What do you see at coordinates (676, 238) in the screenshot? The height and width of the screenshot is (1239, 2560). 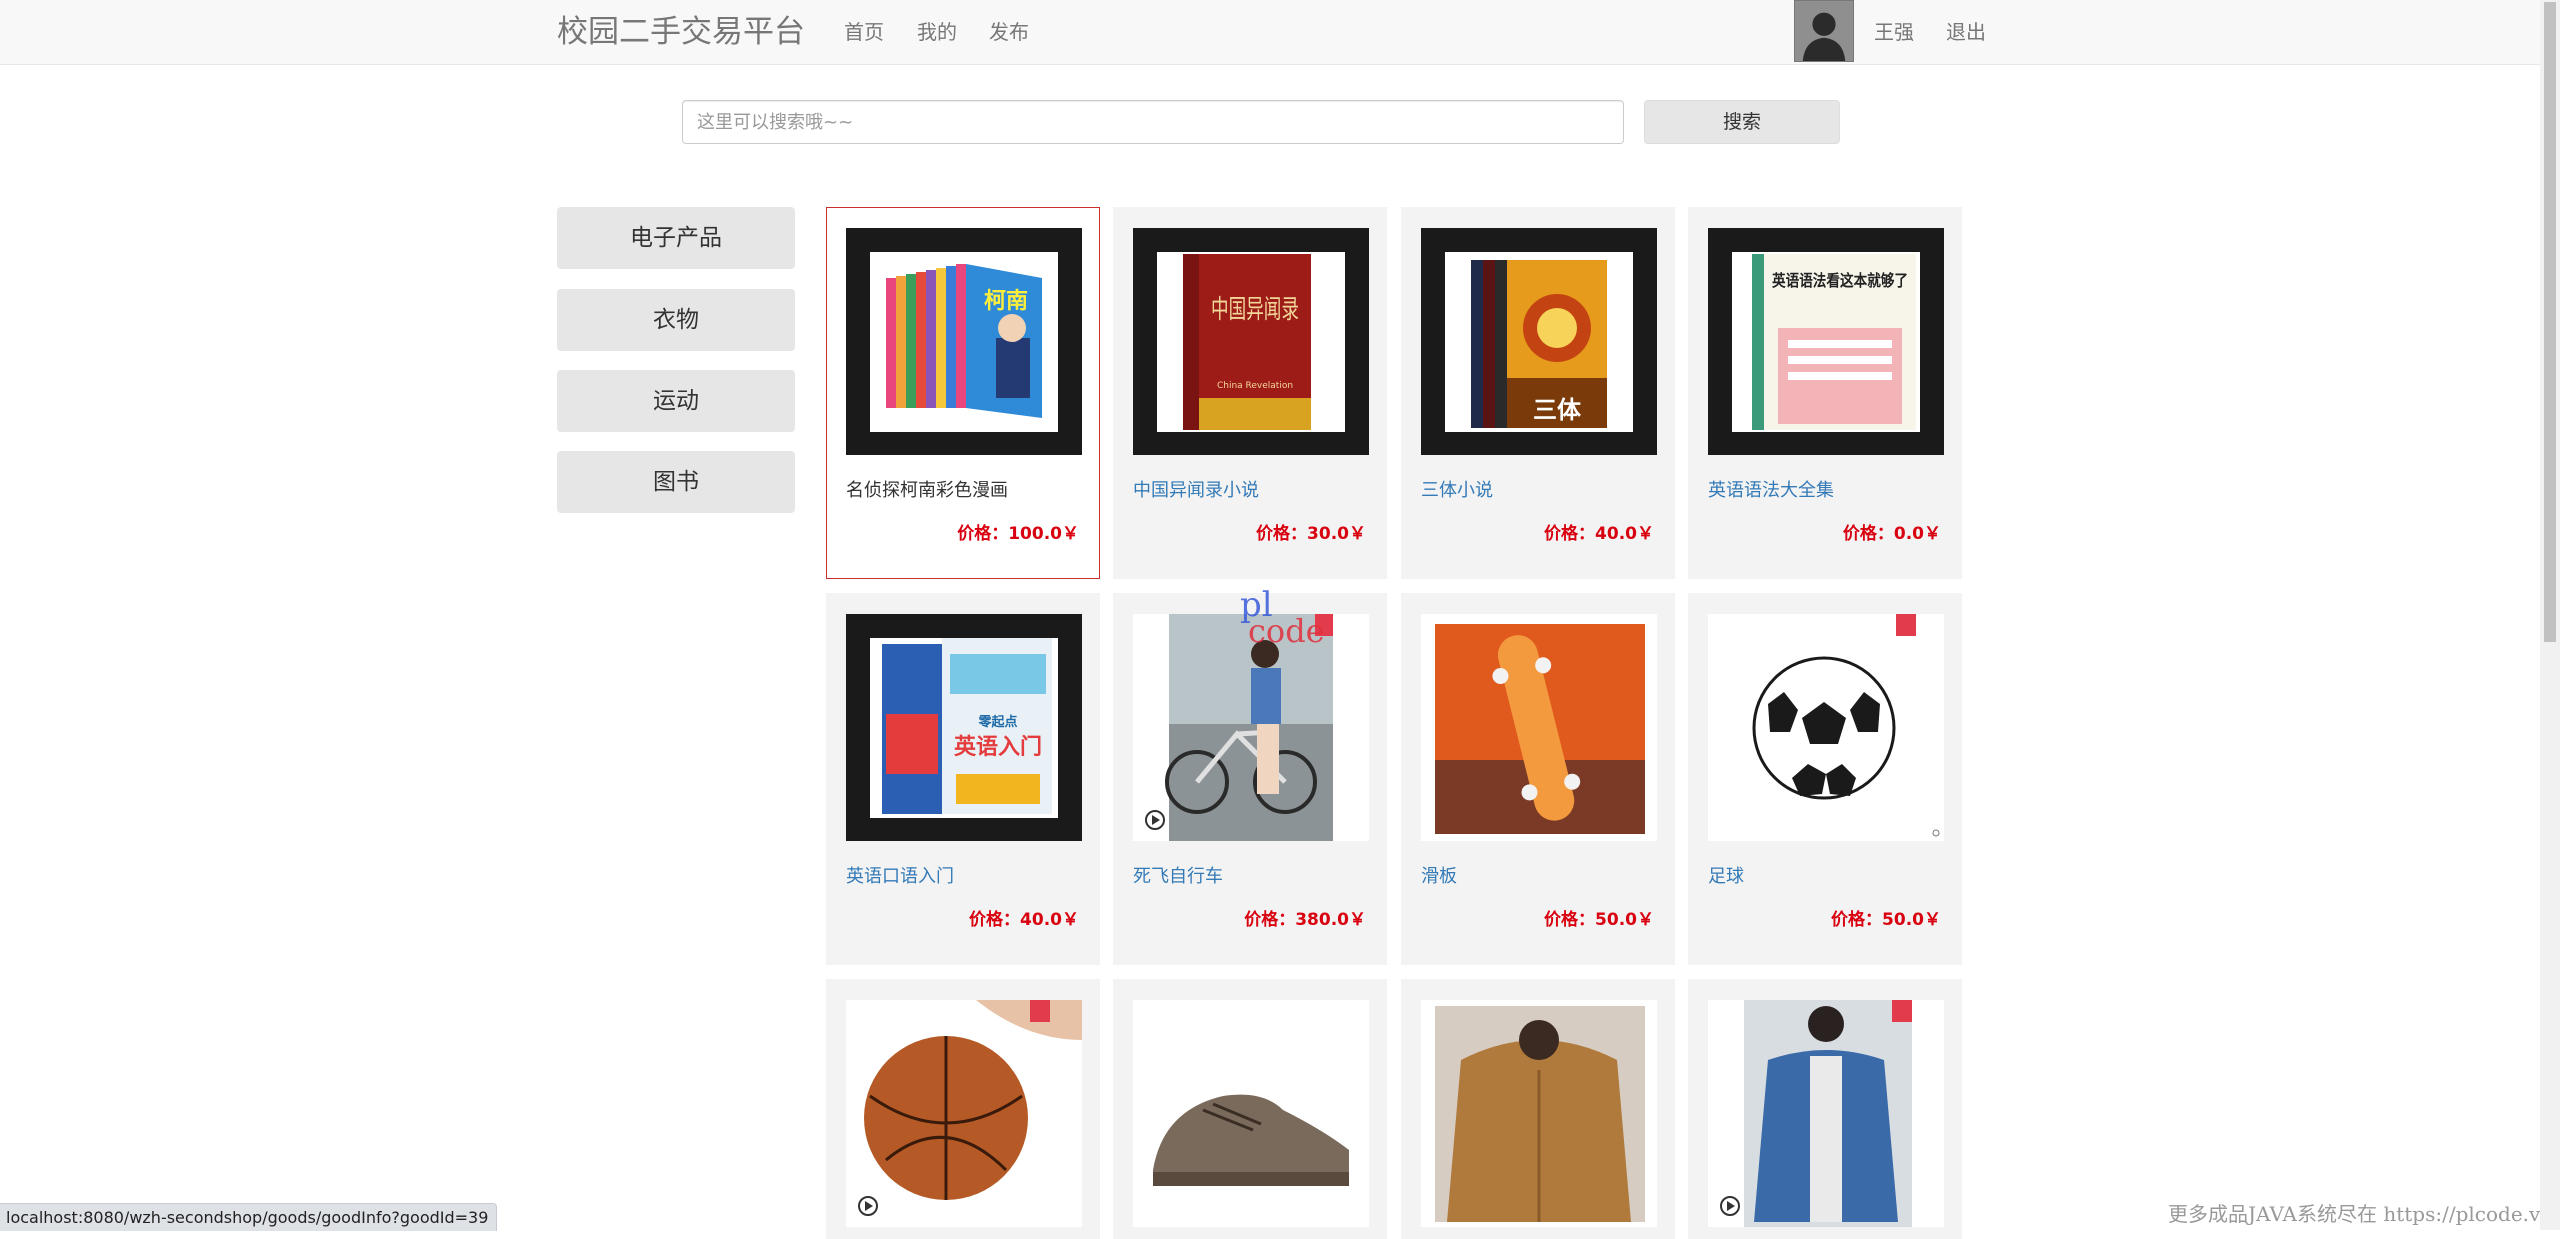 I see `category-electronics: 电子产品` at bounding box center [676, 238].